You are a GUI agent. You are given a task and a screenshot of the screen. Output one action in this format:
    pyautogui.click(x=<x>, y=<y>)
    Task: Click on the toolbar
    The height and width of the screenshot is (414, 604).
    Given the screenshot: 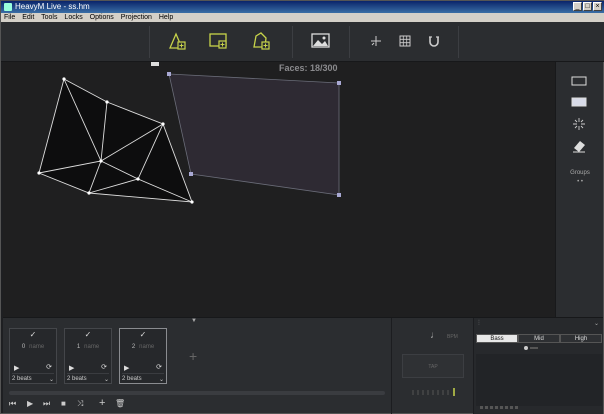 What is the action you would take?
    pyautogui.click(x=302, y=42)
    